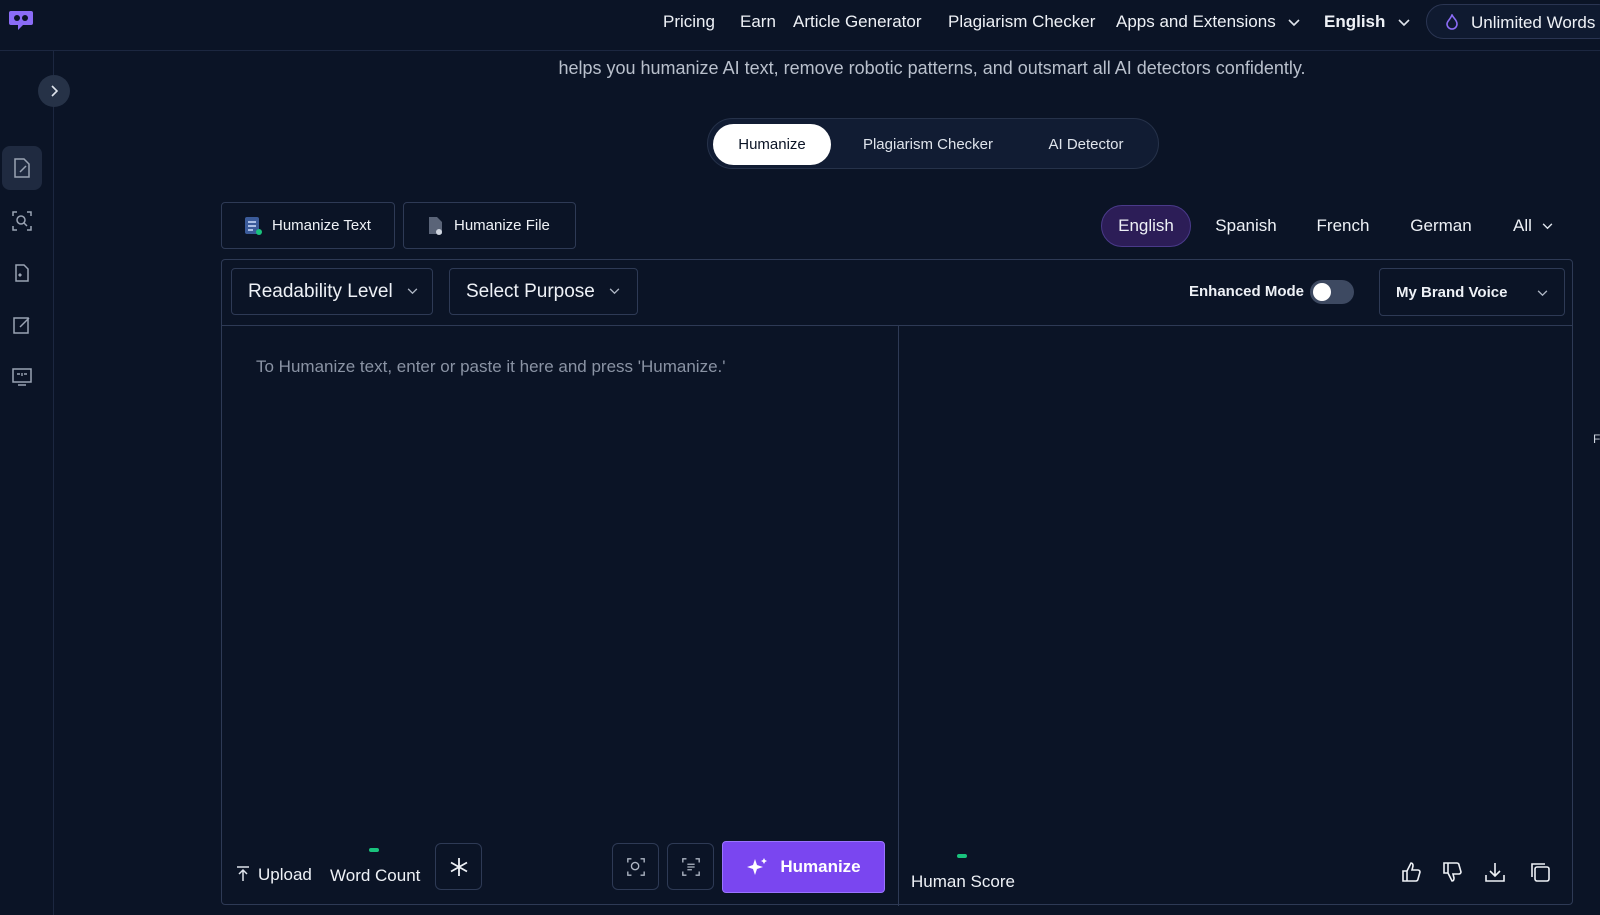 The width and height of the screenshot is (1600, 915). Describe the element at coordinates (1452, 872) in the screenshot. I see `thumbs-down-icon` at that location.